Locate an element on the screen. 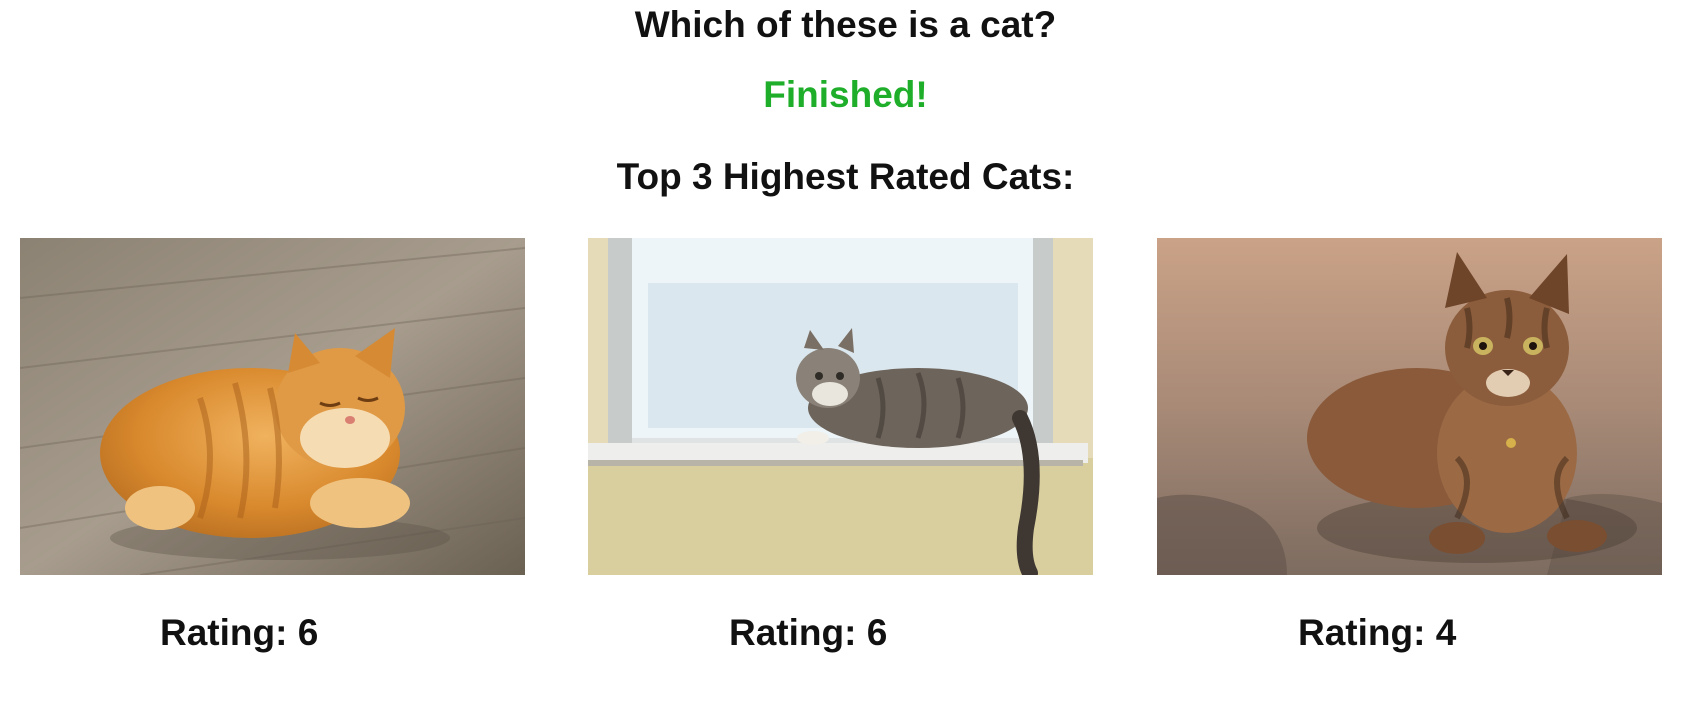 The image size is (1691, 704). window-cat-picture is located at coordinates (840, 406).